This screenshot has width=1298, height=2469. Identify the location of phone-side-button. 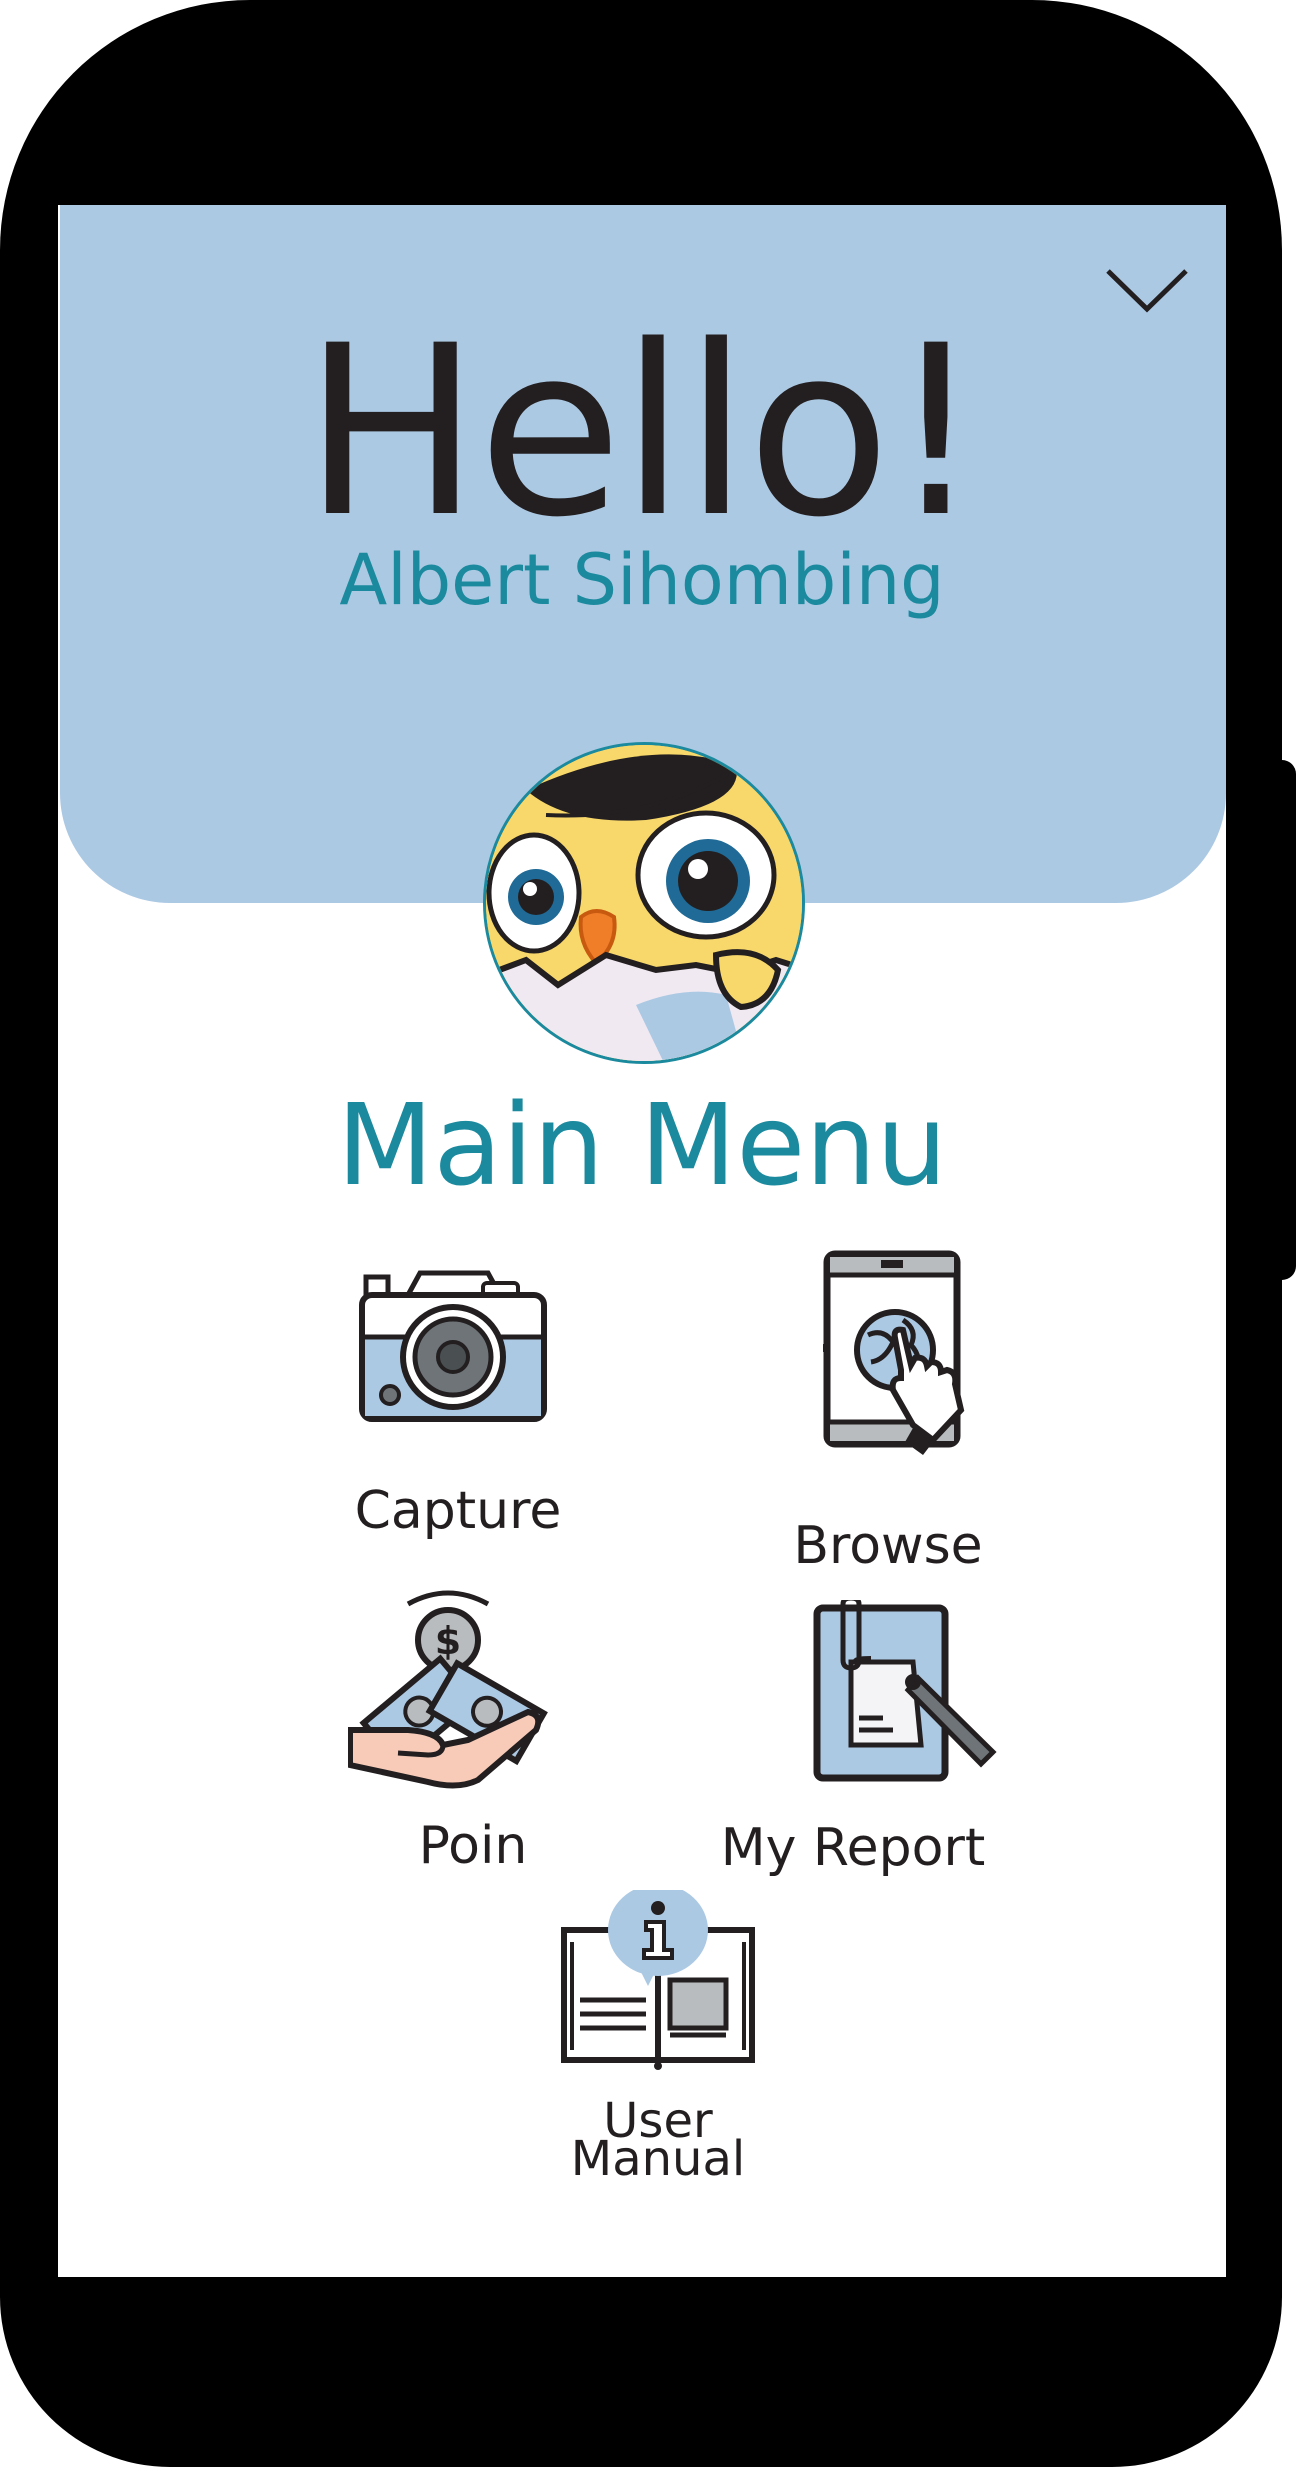
(1283, 1020).